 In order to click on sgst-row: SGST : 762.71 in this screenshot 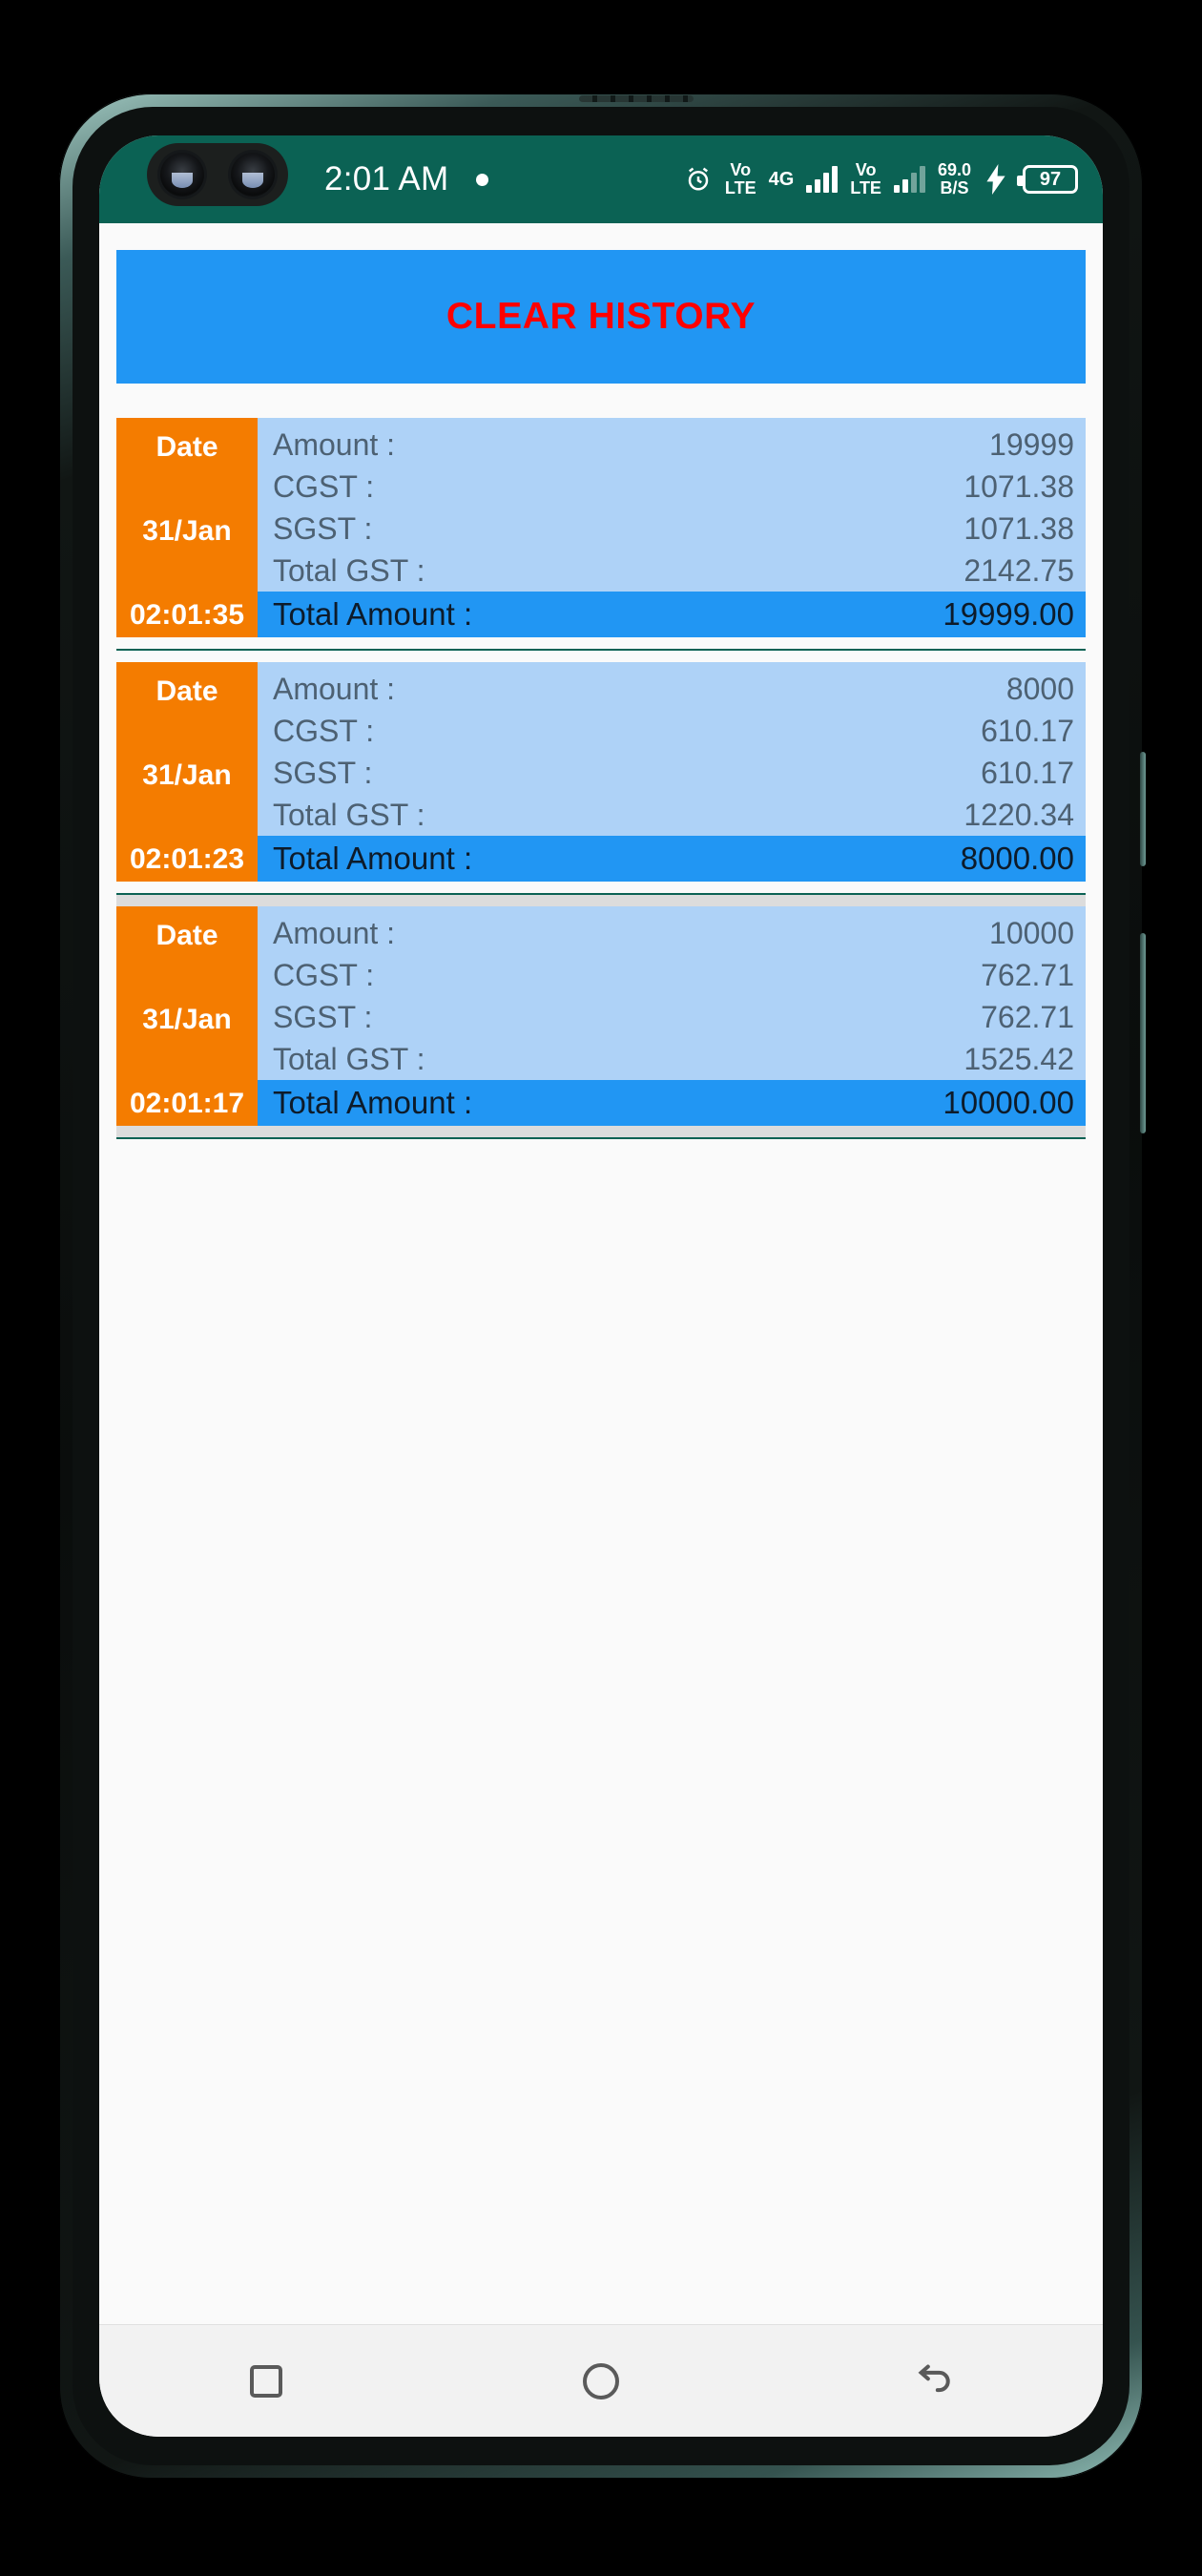, I will do `click(672, 1017)`.